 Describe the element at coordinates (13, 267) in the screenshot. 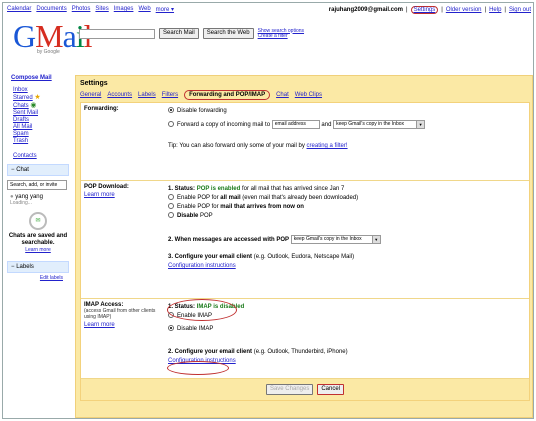

I see `collapse-icon: −` at that location.